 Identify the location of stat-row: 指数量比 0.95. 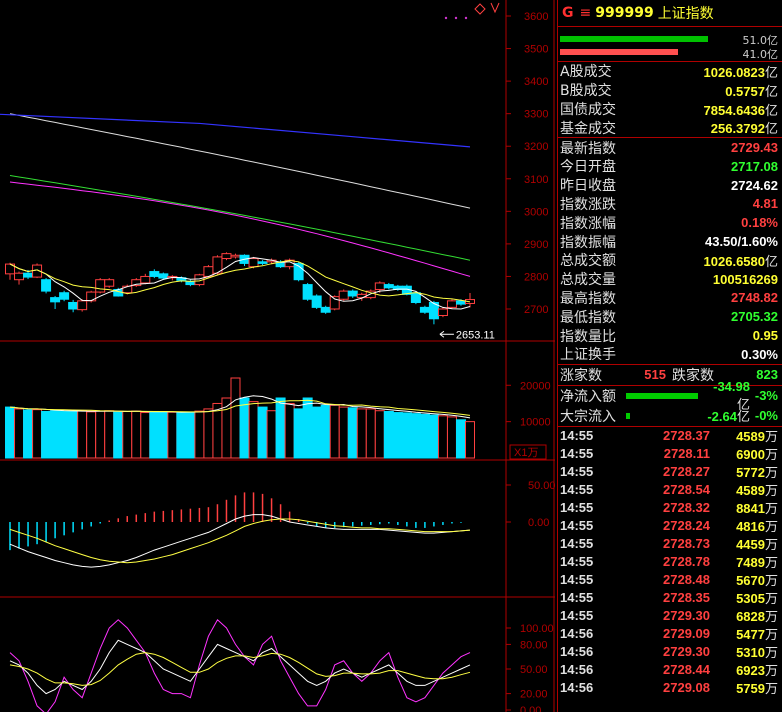
(670, 335).